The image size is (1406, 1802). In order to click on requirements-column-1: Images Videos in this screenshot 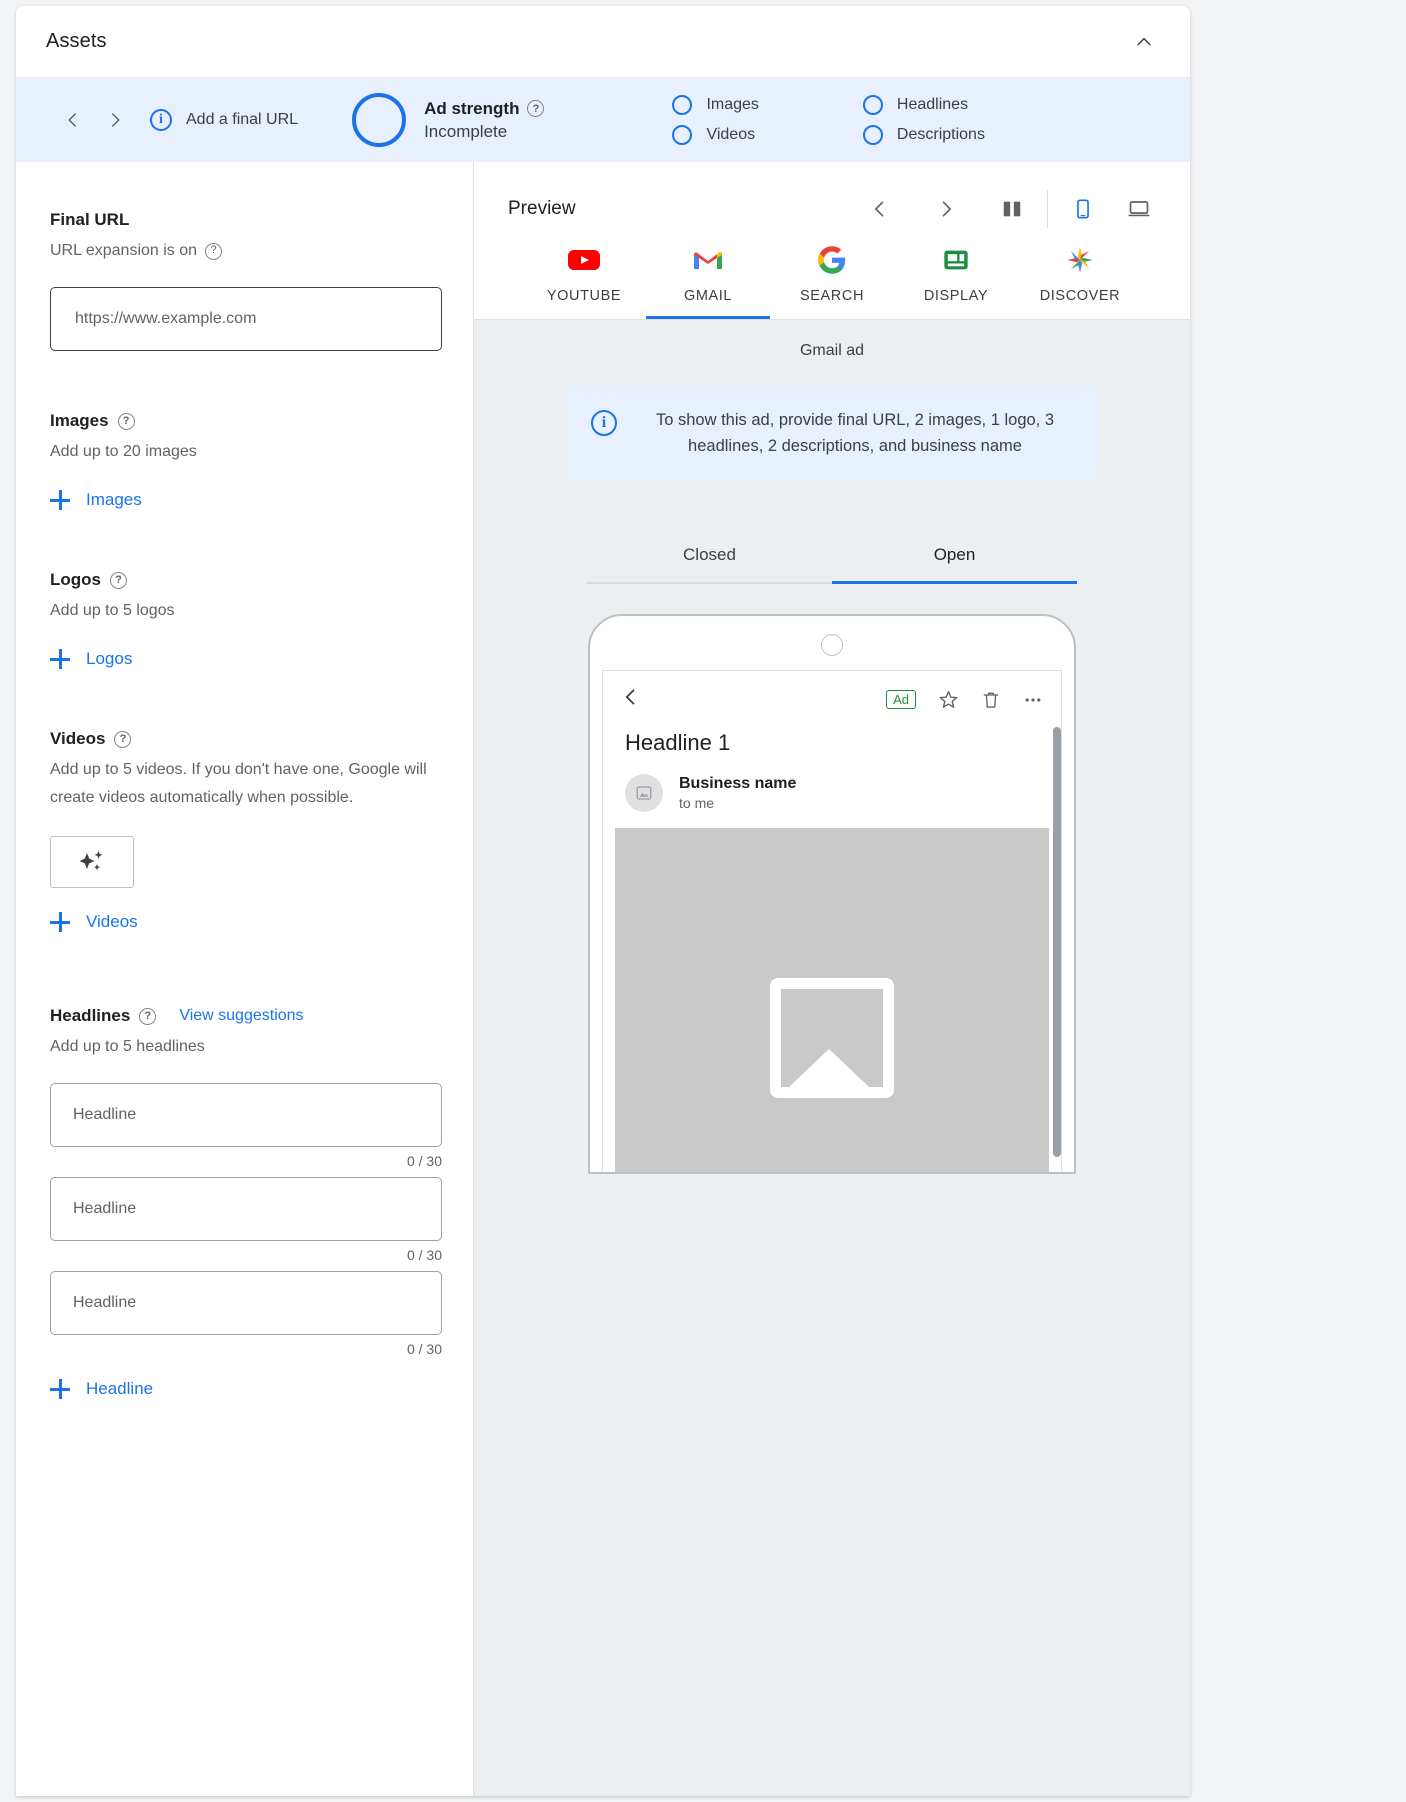, I will do `click(715, 120)`.